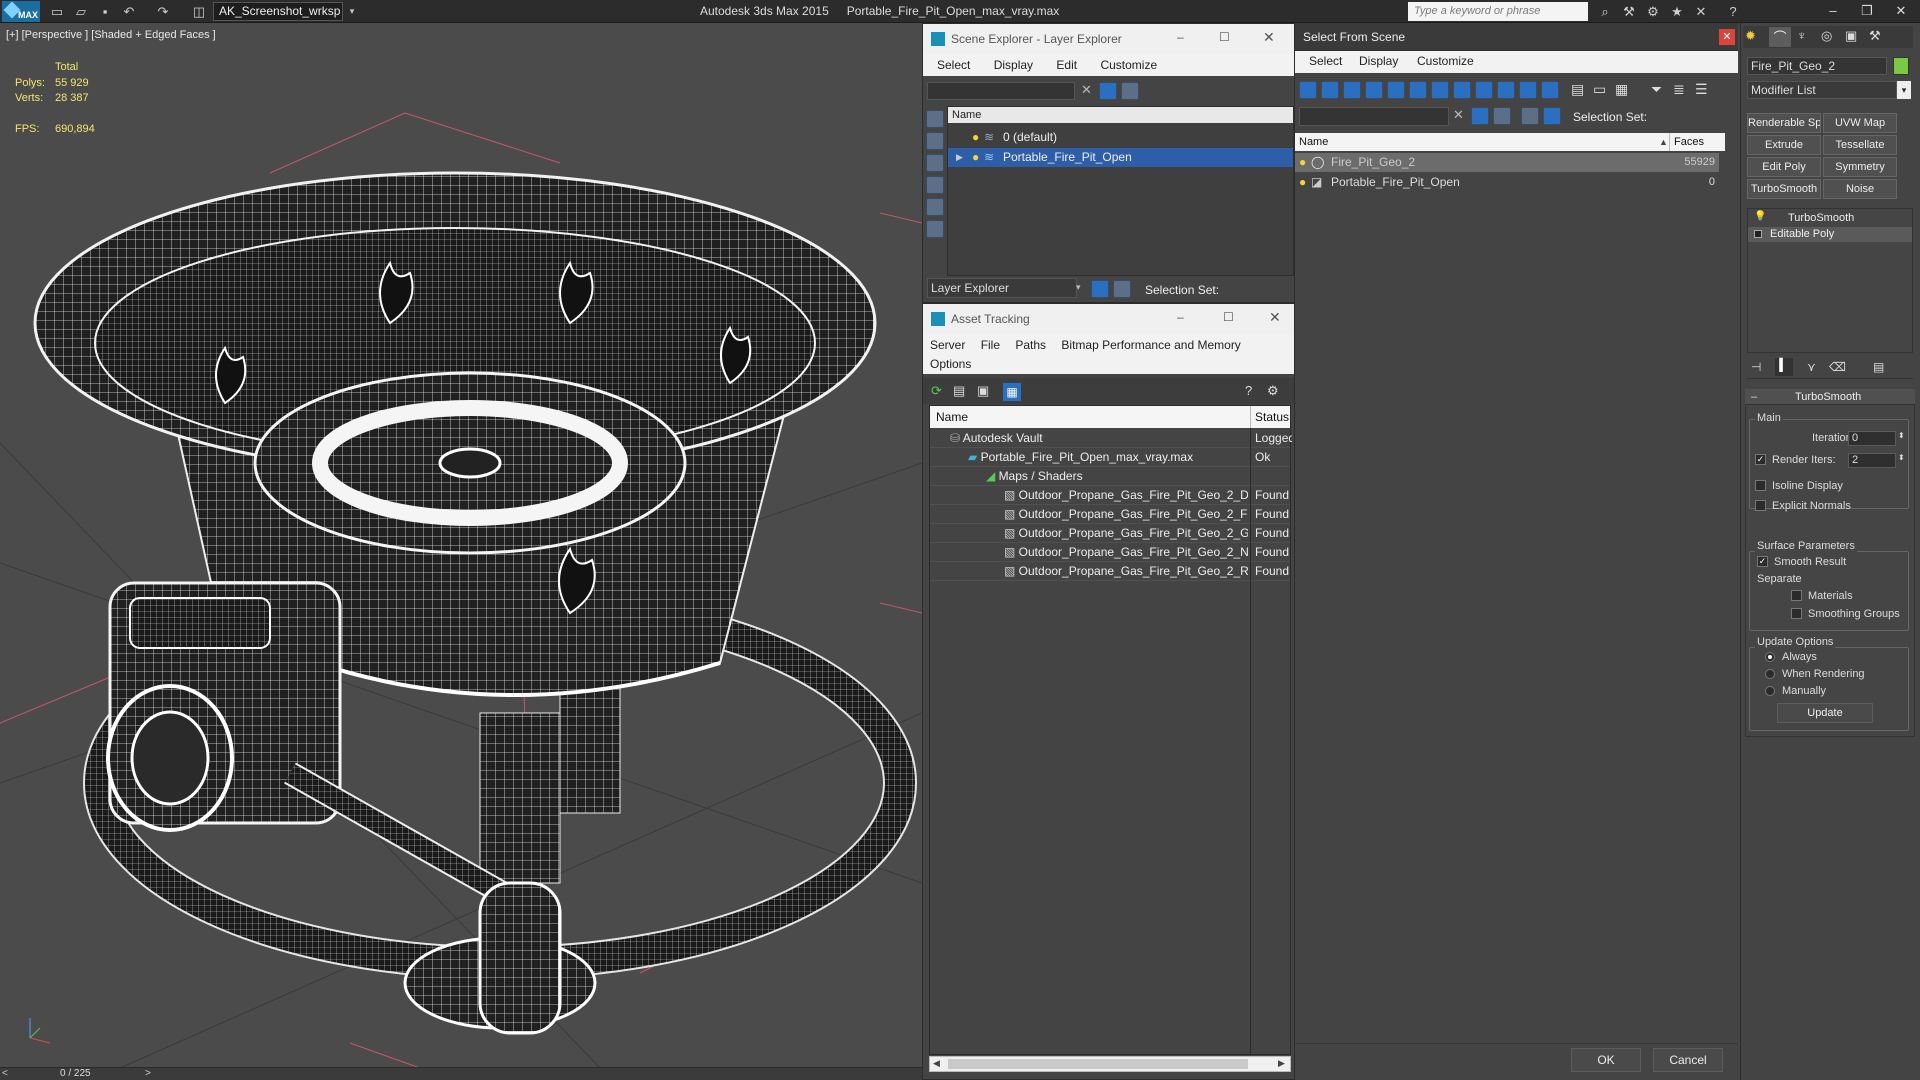  Describe the element at coordinates (1013, 65) in the screenshot. I see `se-menu-display: Display` at that location.